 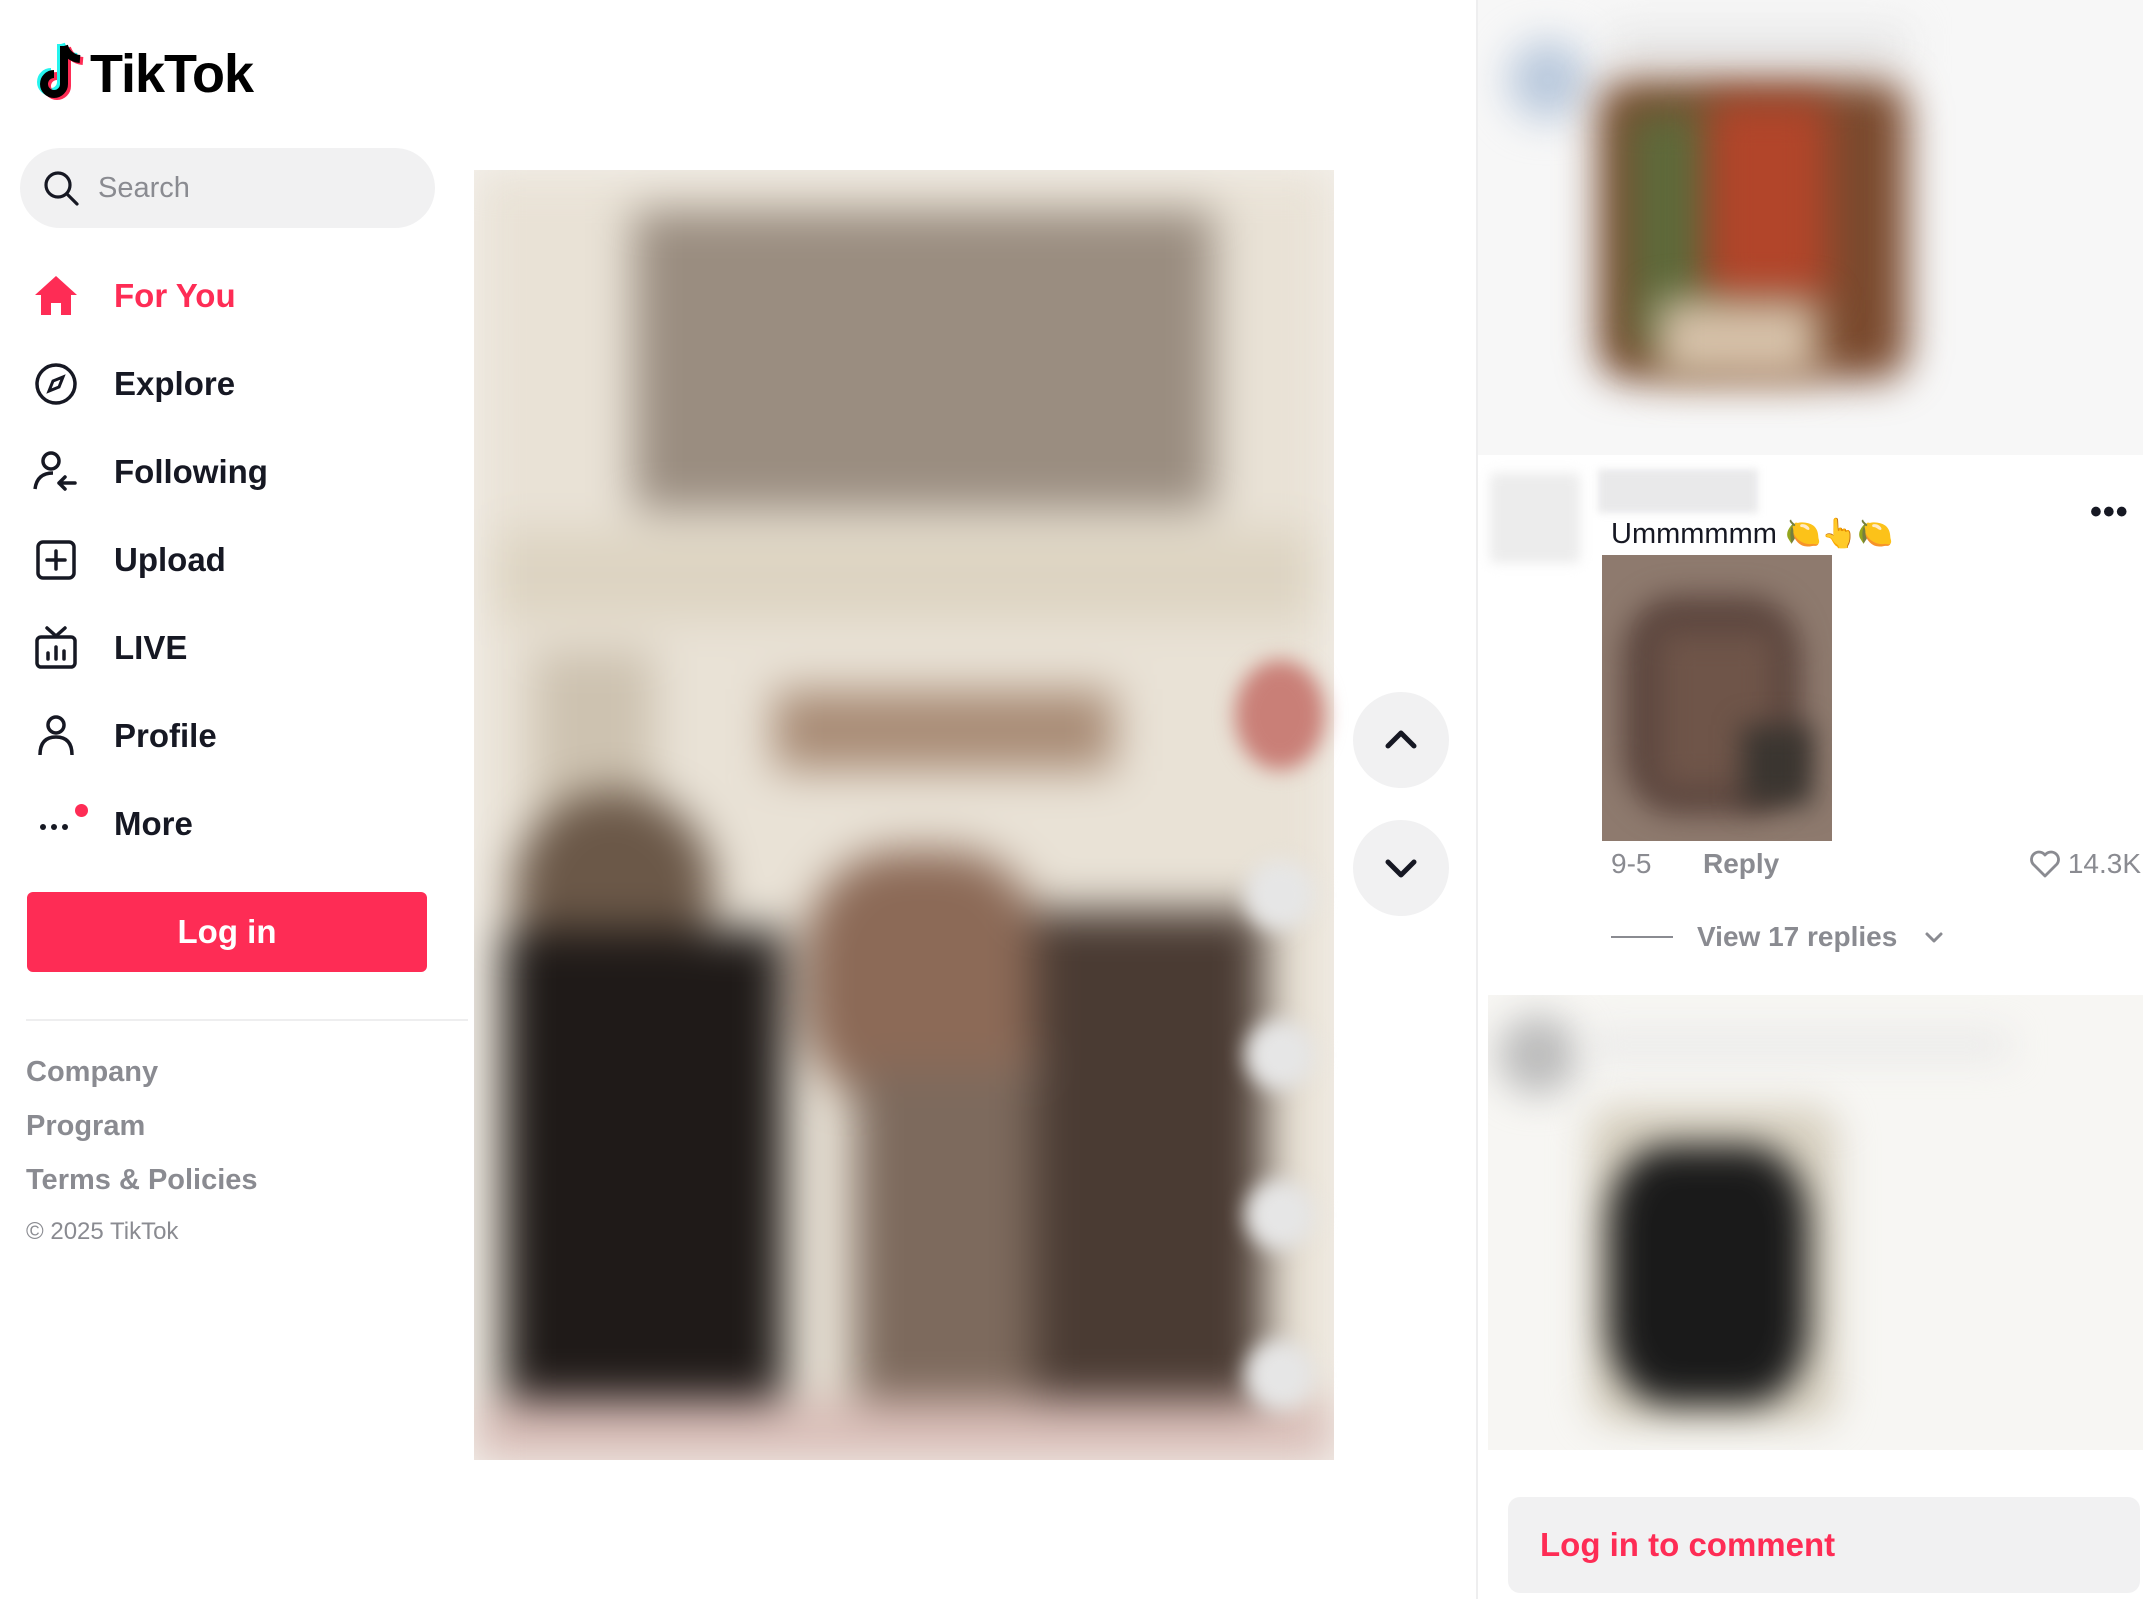 I want to click on chevron-up-icon, so click(x=1401, y=739).